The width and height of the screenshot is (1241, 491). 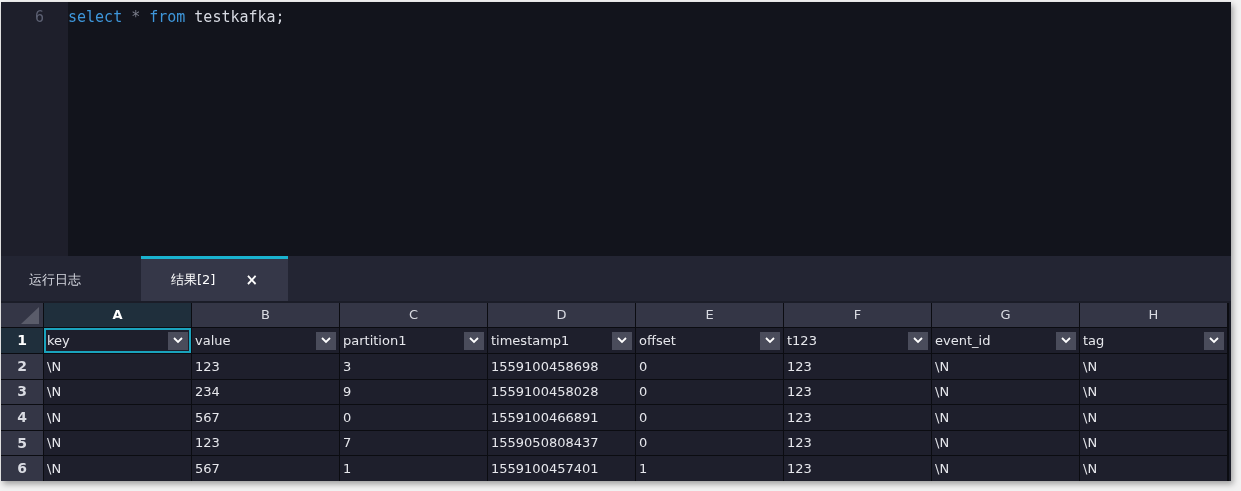 What do you see at coordinates (413, 392) in the screenshot?
I see `table-cell: 9` at bounding box center [413, 392].